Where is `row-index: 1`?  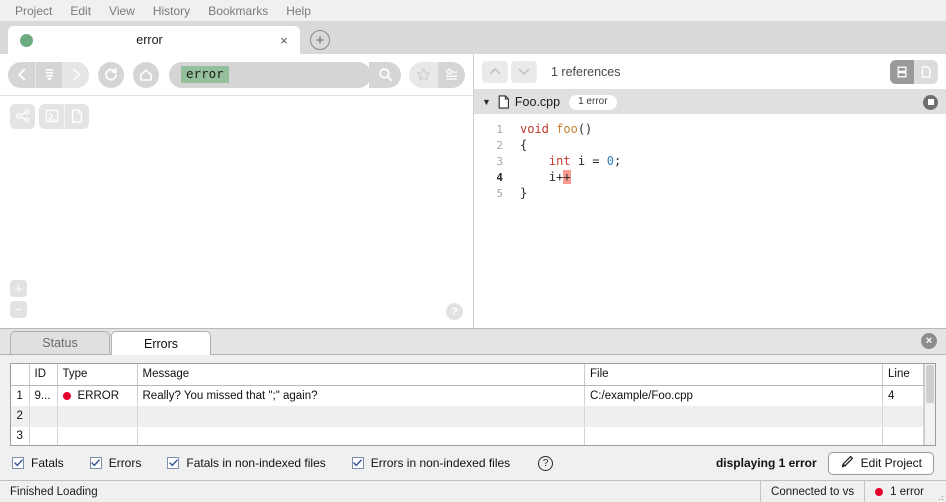
row-index: 1 is located at coordinates (20, 396).